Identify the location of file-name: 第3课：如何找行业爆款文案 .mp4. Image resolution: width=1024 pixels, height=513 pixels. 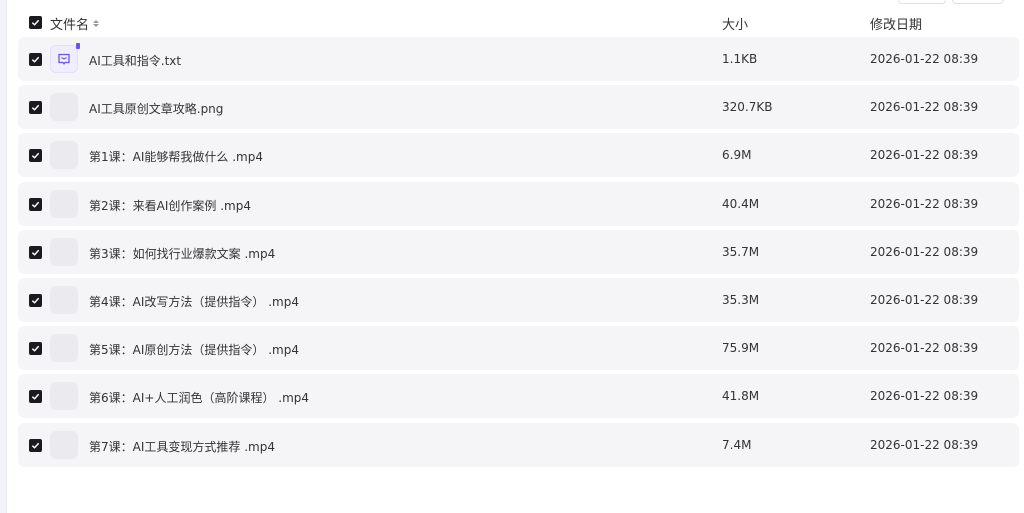
(182, 253).